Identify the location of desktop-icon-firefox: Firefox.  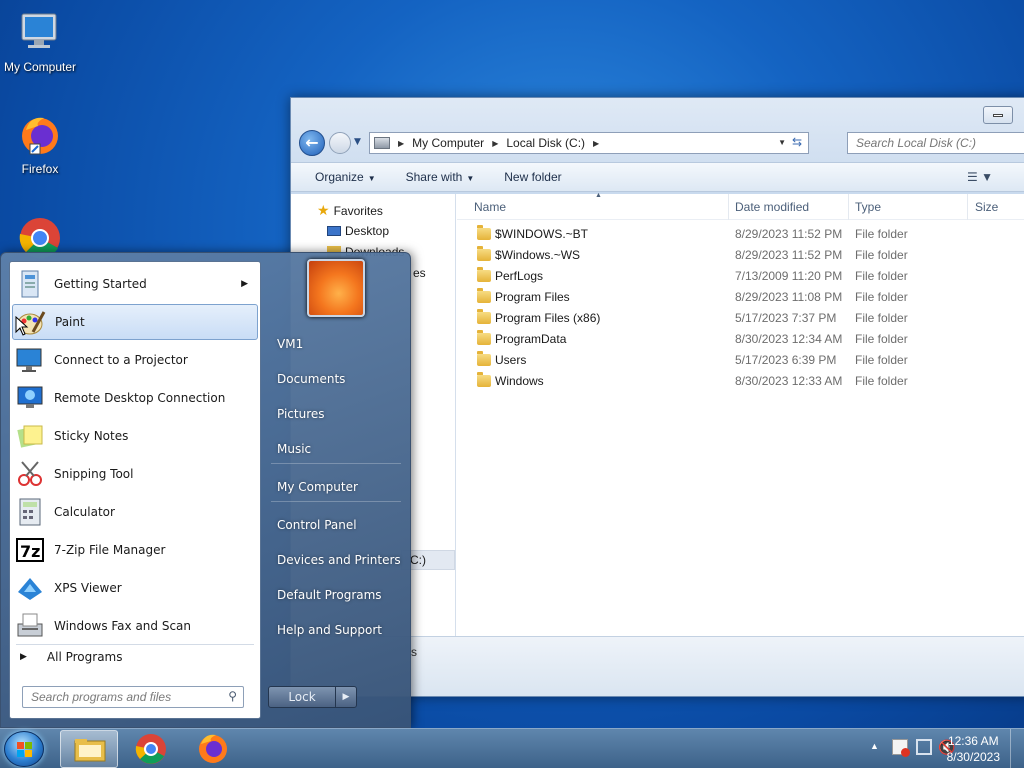
(40, 143).